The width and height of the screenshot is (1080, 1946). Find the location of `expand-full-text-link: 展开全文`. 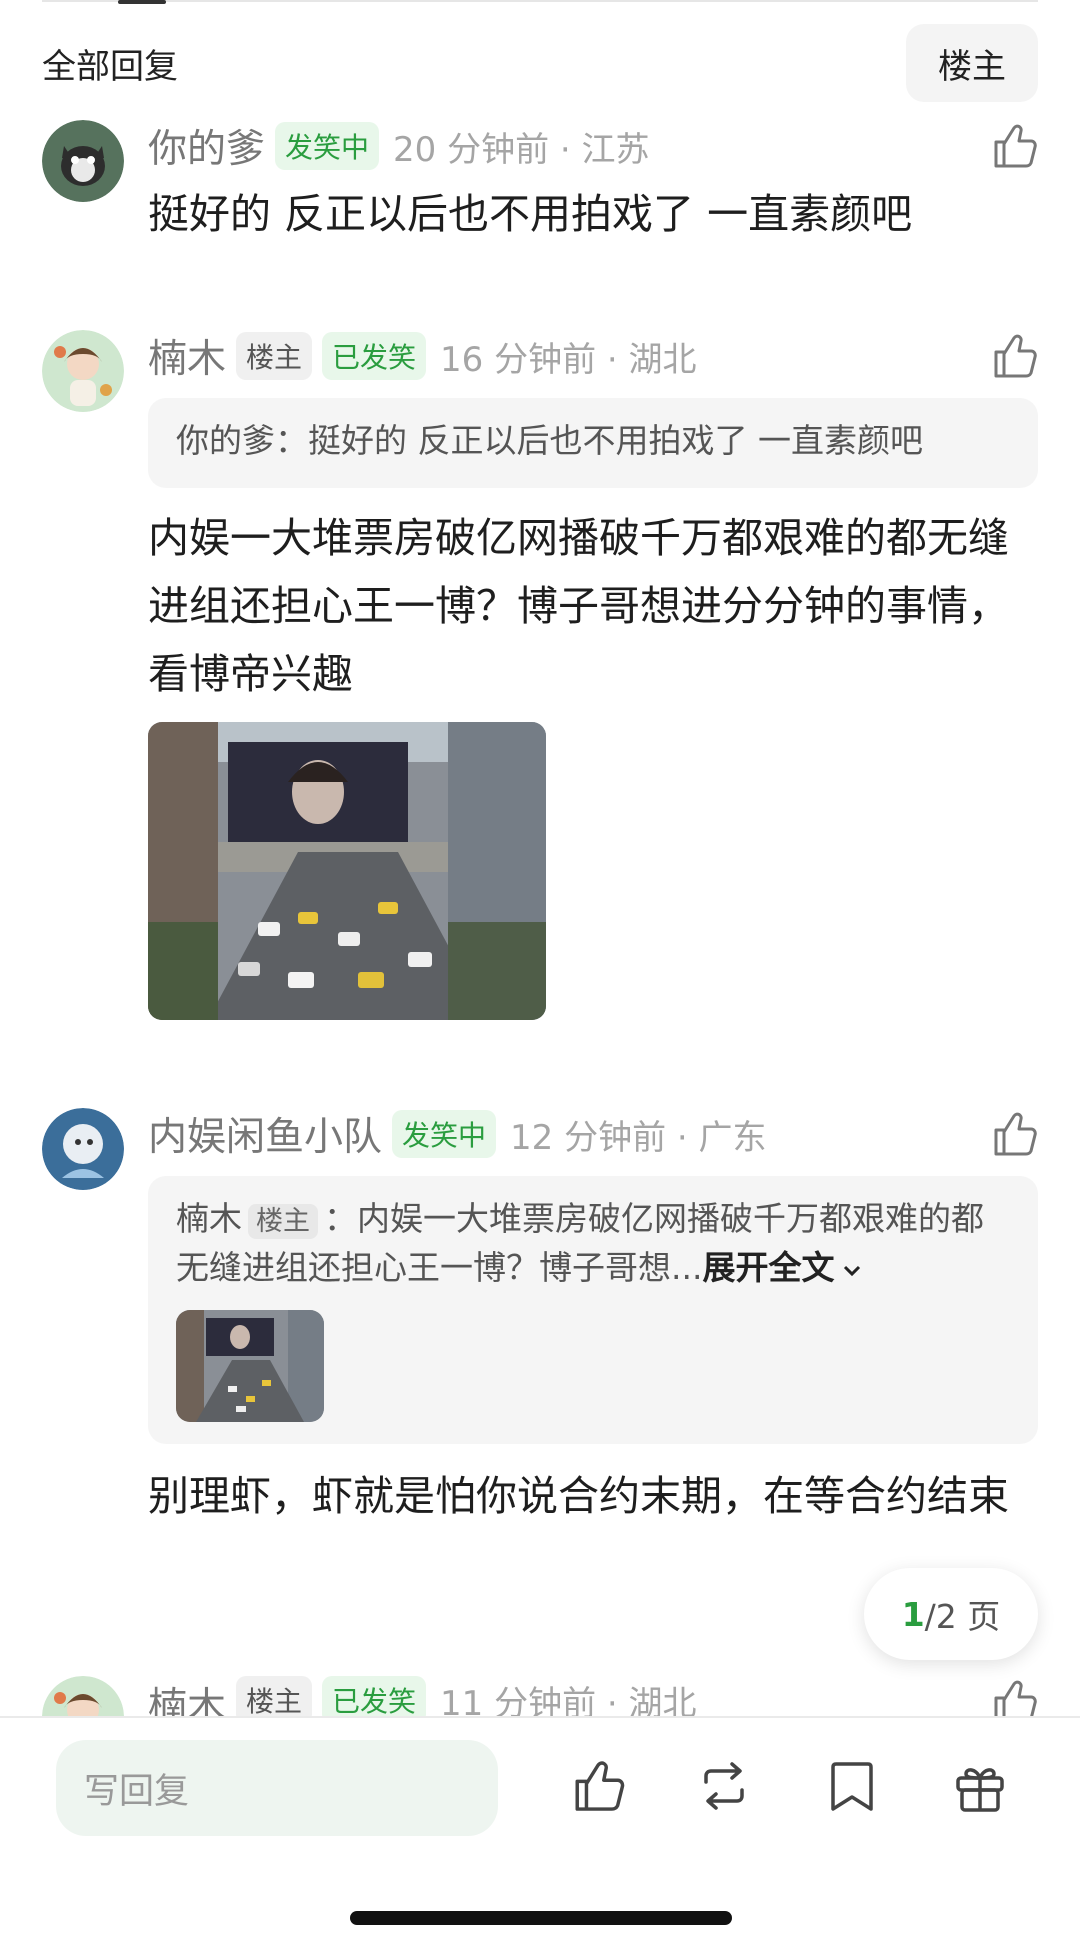

expand-full-text-link: 展开全文 is located at coordinates (783, 1267).